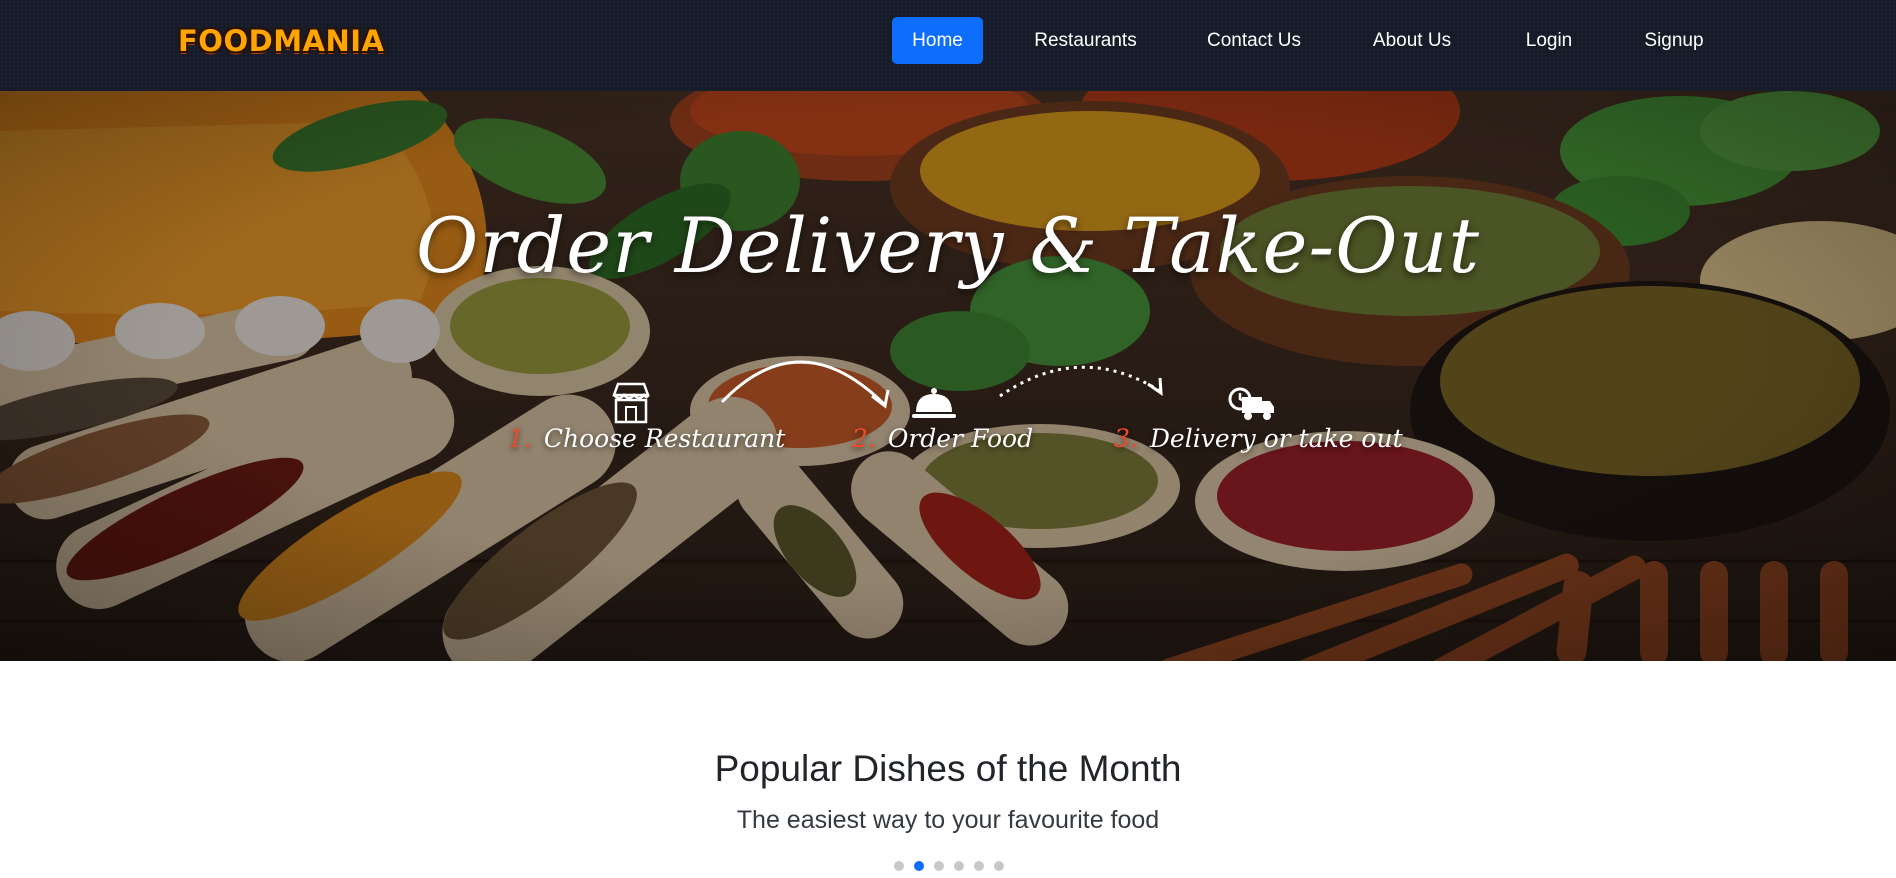  What do you see at coordinates (664, 438) in the screenshot?
I see `step-label: Choose Restaurant` at bounding box center [664, 438].